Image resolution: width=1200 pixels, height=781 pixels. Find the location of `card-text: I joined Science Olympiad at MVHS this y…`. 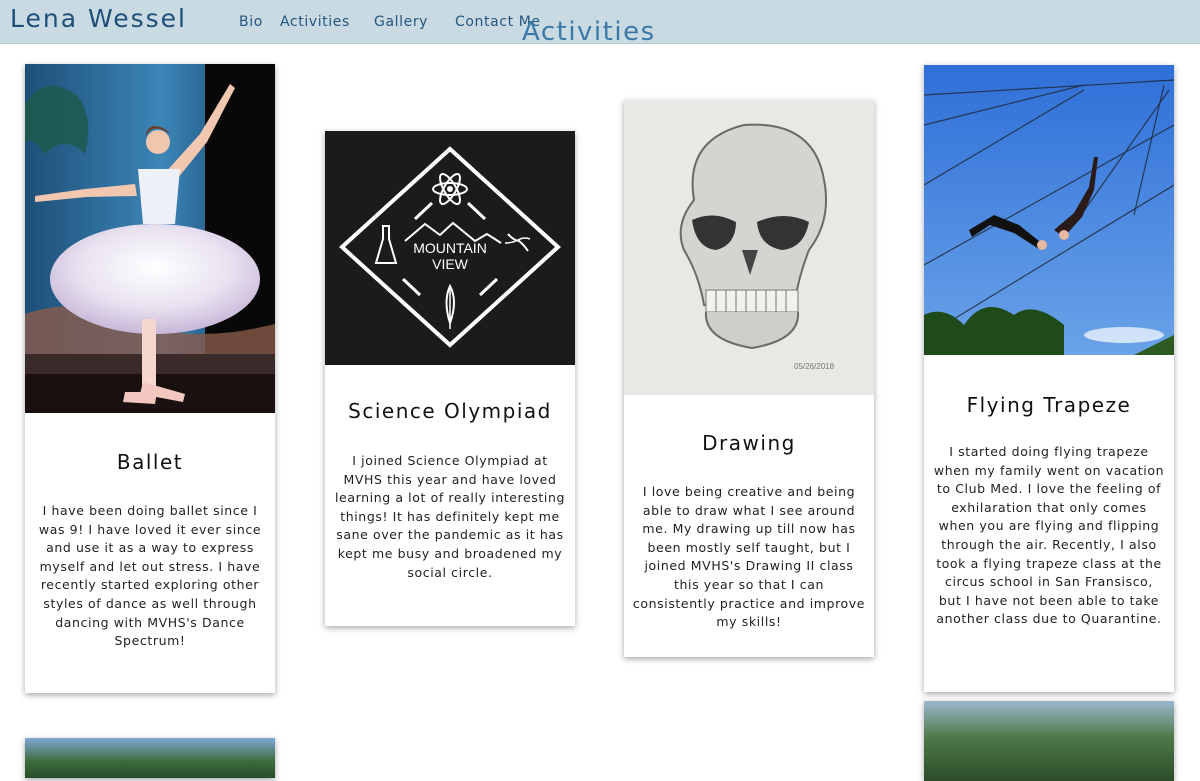

card-text: I joined Science Olympiad at MVHS this y… is located at coordinates (450, 516).